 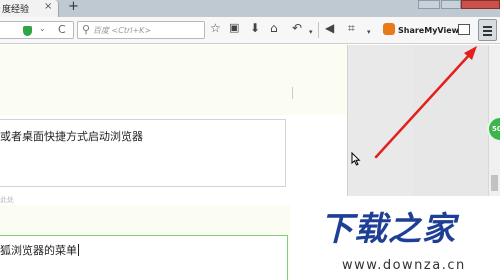 I want to click on watermark: 下载之家 www.downza.cn, so click(x=395, y=238).